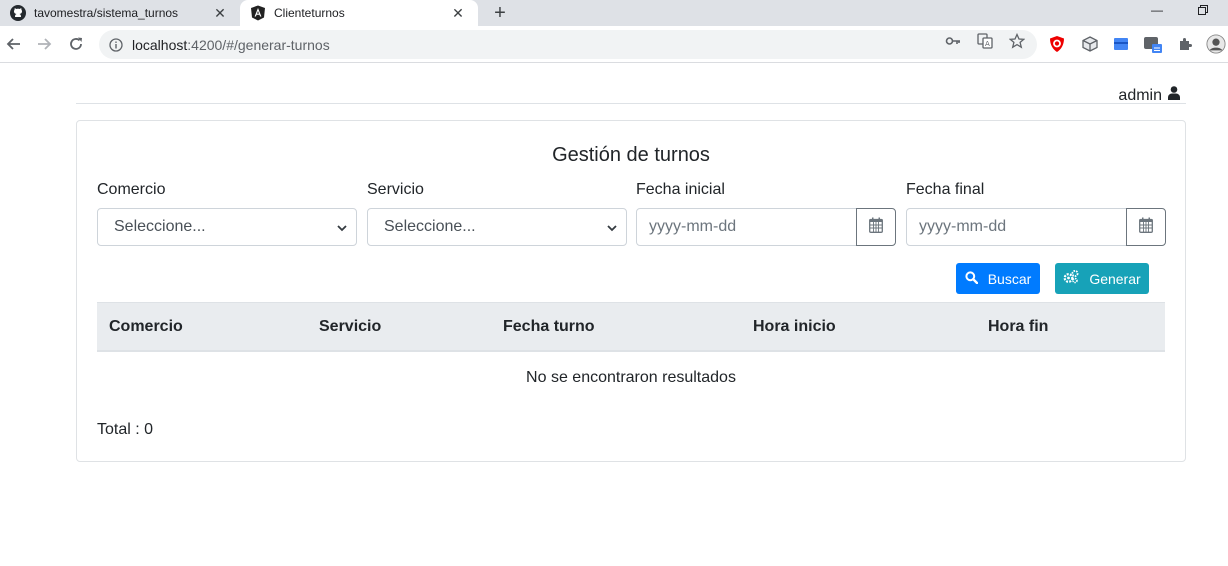 The height and width of the screenshot is (566, 1228). I want to click on fecha-inicial-placeholder: yyyy-mm-dd, so click(693, 226).